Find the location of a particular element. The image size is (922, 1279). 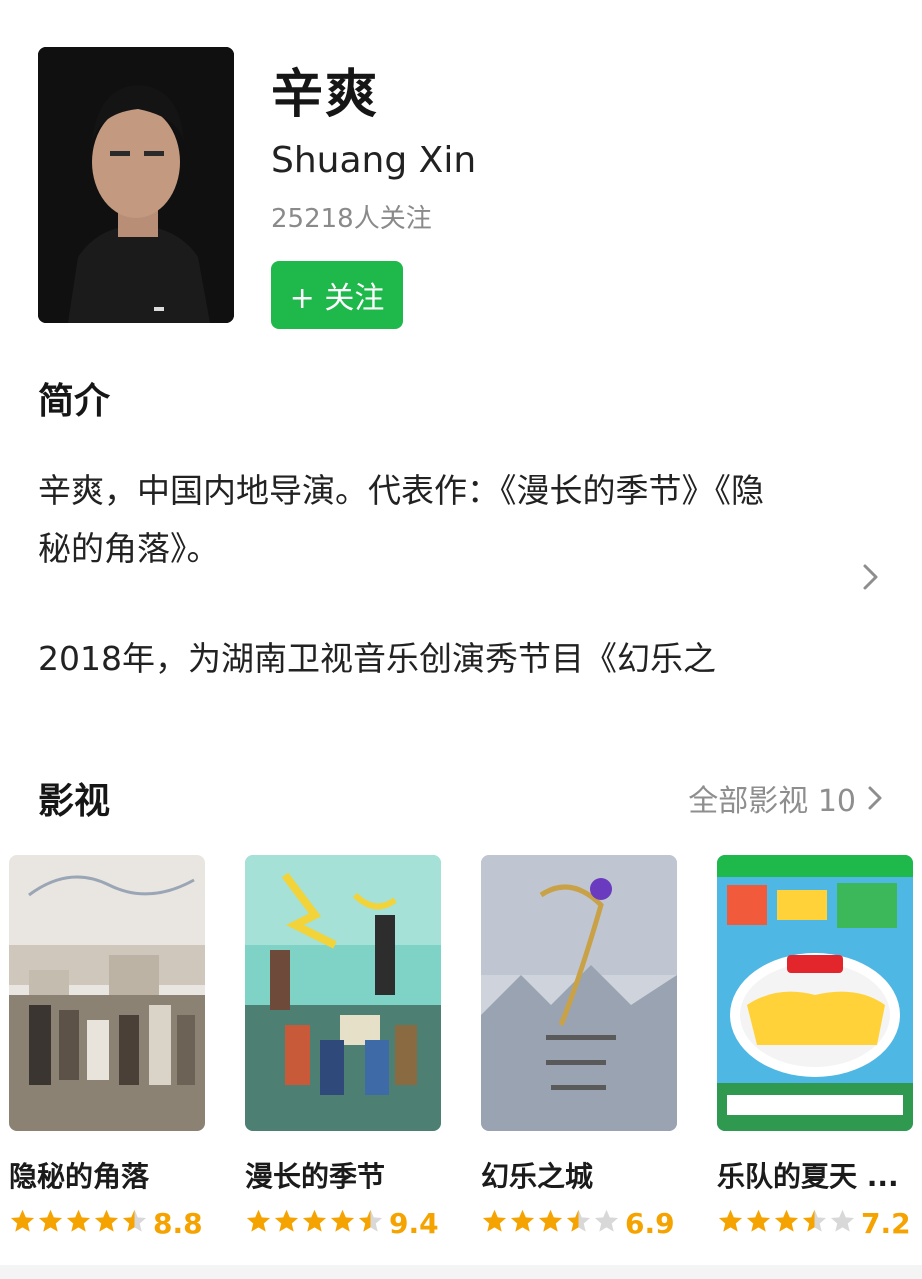

rating-row: 7.2 is located at coordinates (816, 1223).